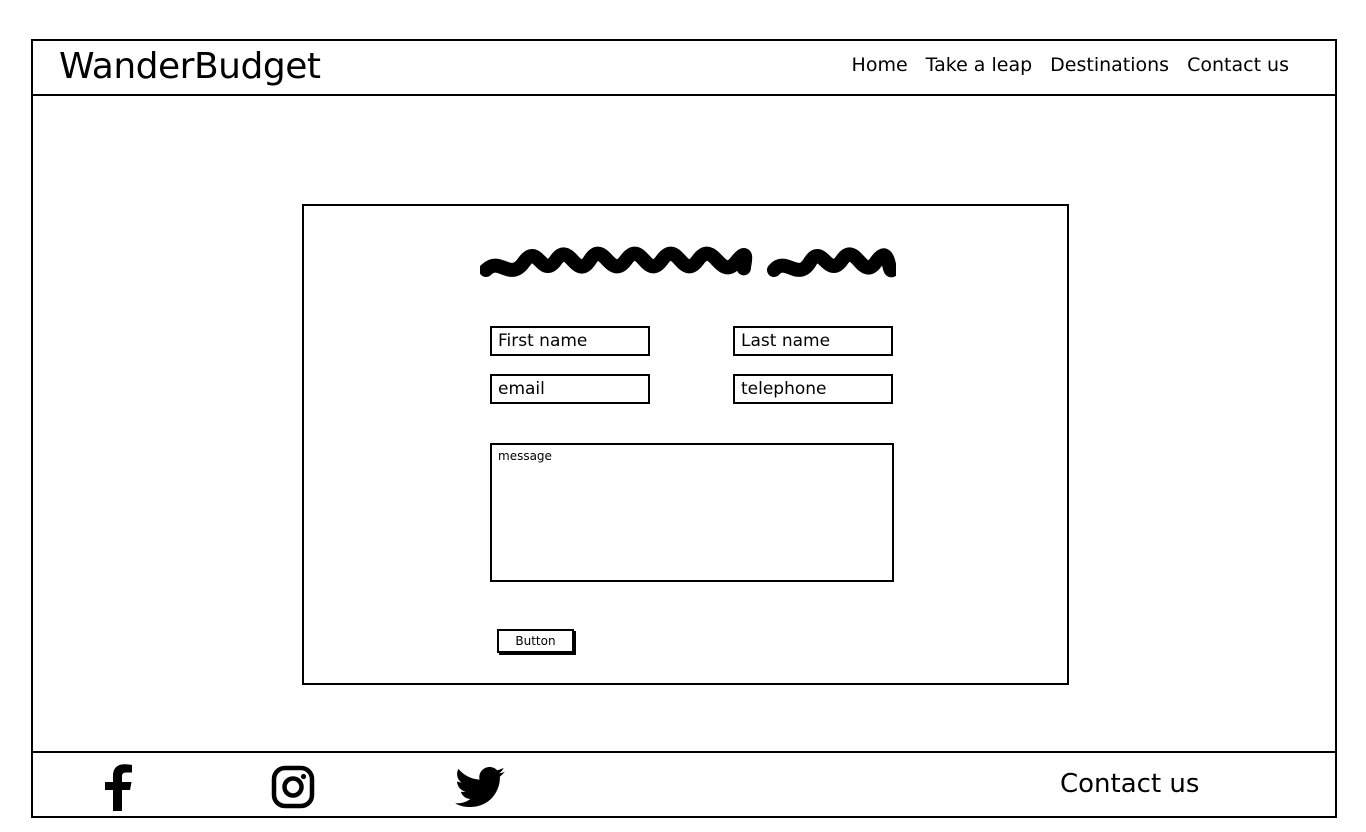 Image resolution: width=1366 pixels, height=832 pixels. What do you see at coordinates (1109, 65) in the screenshot?
I see `nav-item-destinations: Destinations` at bounding box center [1109, 65].